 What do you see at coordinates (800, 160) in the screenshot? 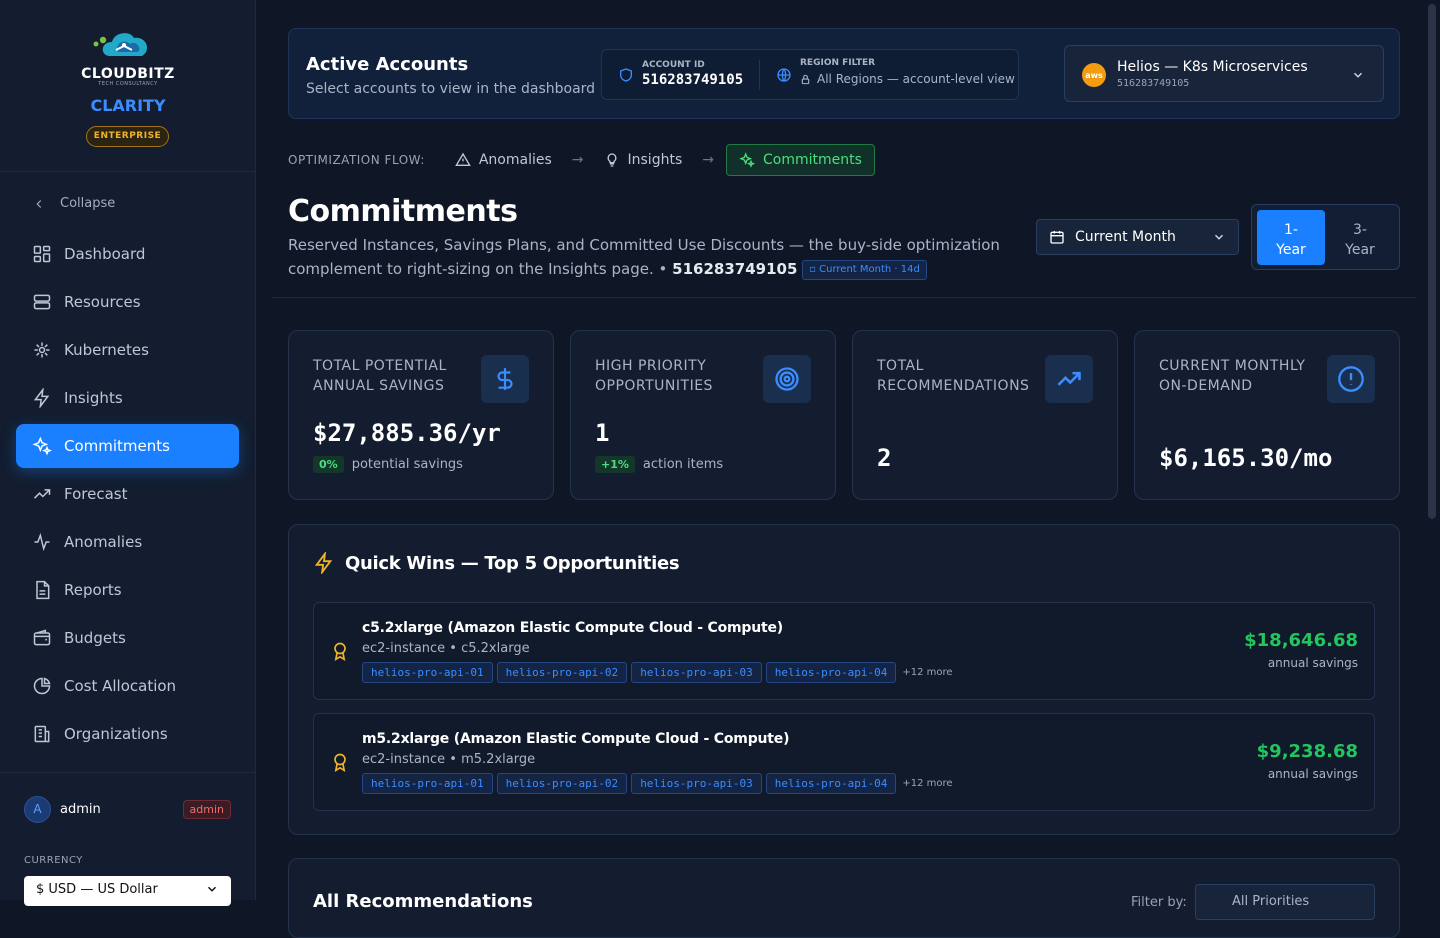
I see `flow-step-commitments: Commitments` at bounding box center [800, 160].